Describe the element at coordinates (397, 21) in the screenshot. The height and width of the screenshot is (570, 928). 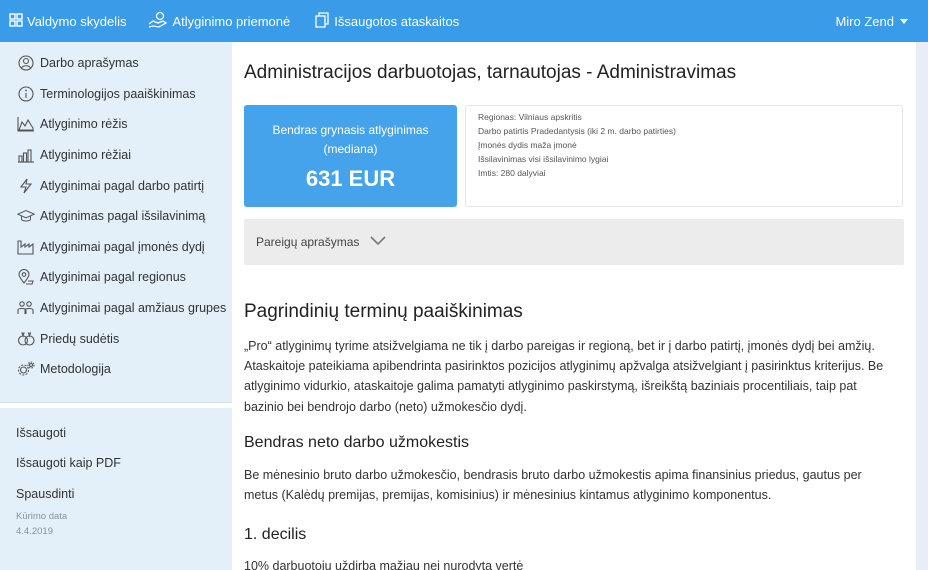
I see `nav-saved-reports-label: Išsaugotos ataskaitos` at that location.